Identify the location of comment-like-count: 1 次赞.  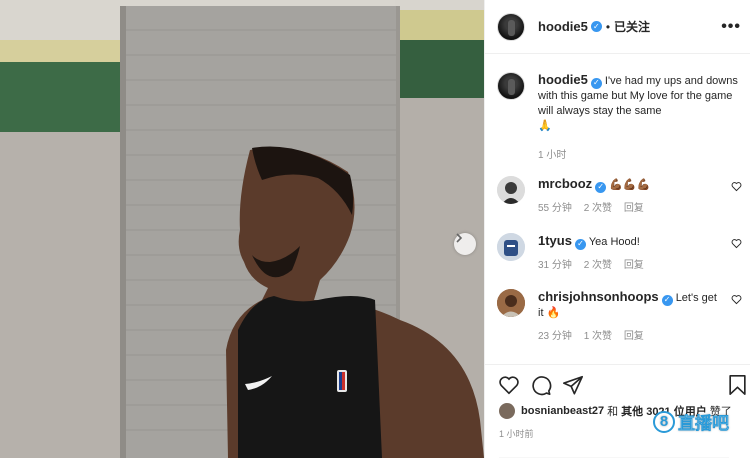
(598, 336).